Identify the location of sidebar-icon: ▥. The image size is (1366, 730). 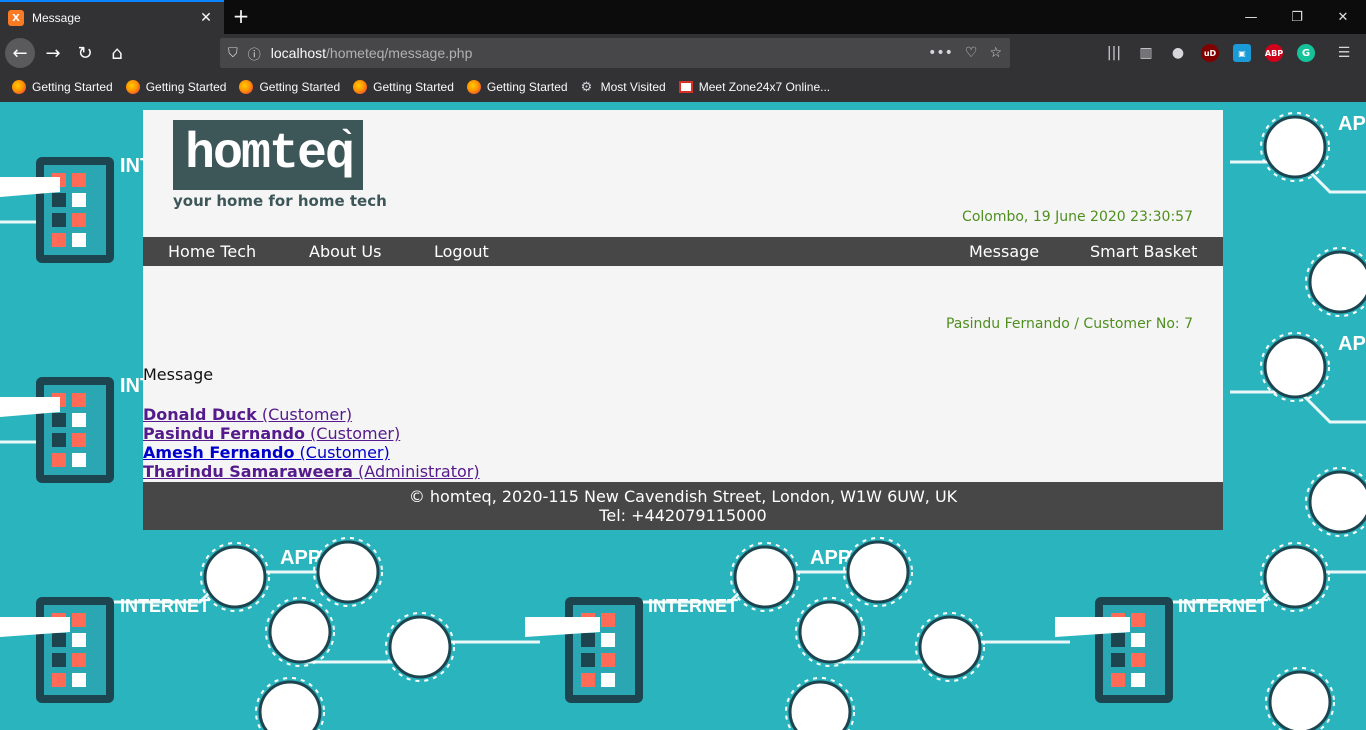
(1146, 53).